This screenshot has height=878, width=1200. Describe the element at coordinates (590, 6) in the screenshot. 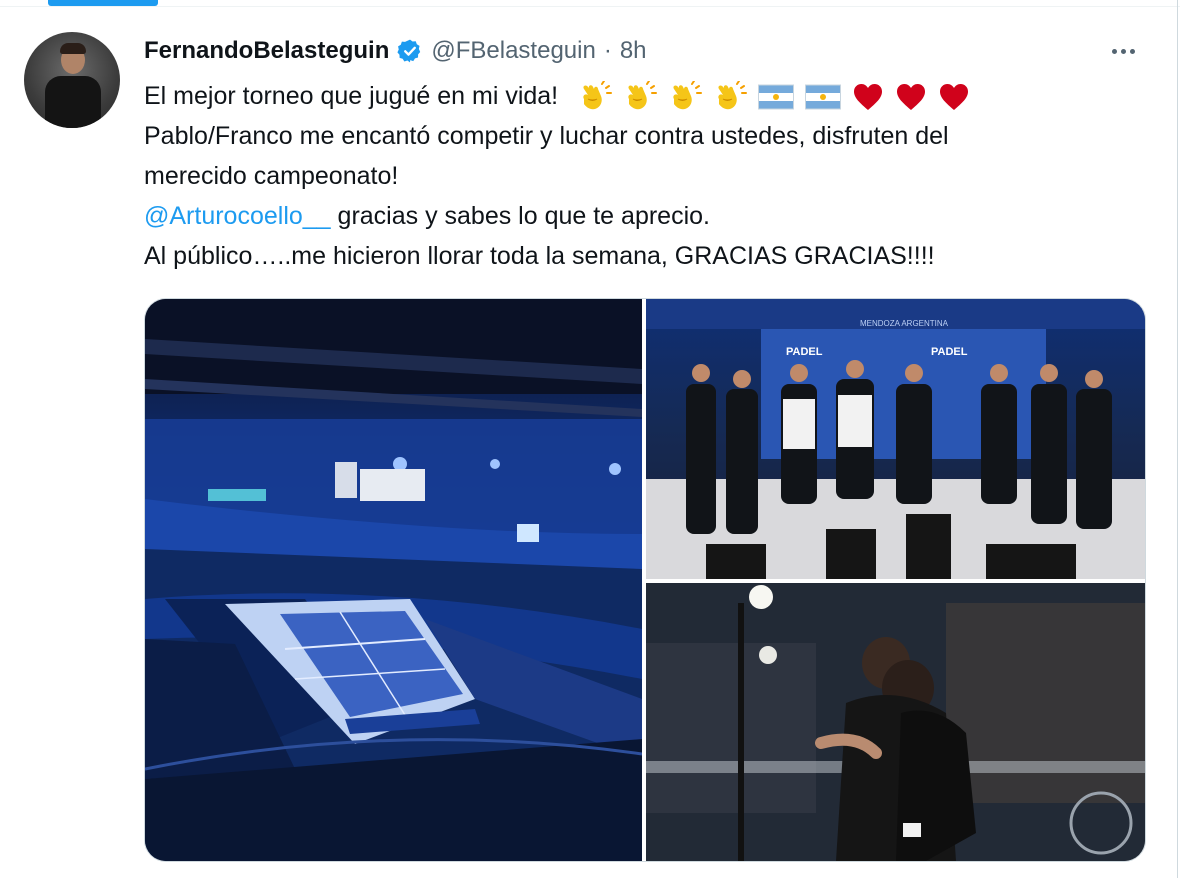

I see `divider` at that location.